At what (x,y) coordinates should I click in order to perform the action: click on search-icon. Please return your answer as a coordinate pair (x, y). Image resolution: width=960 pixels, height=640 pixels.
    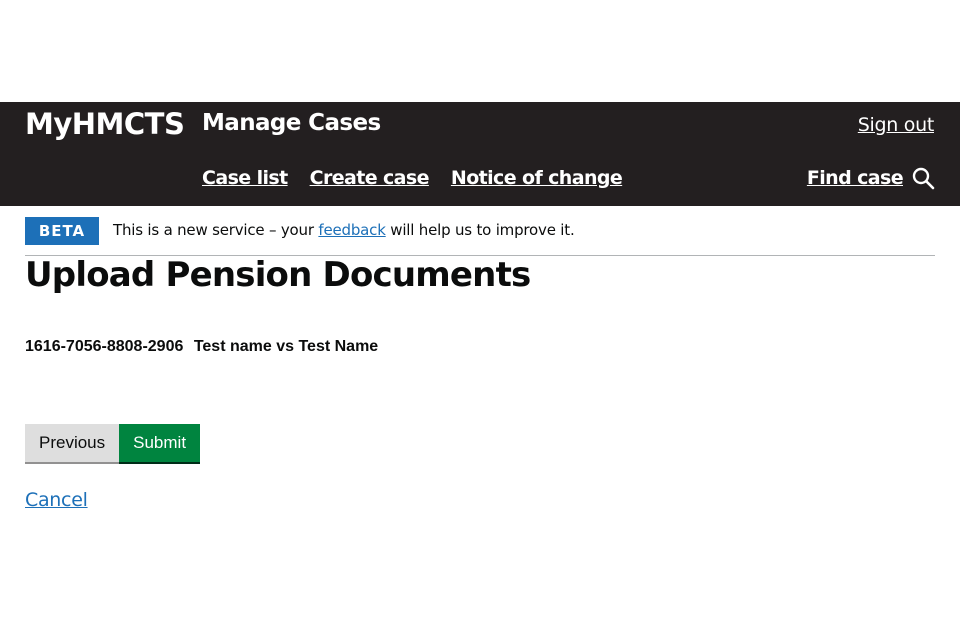
    Looking at the image, I should click on (923, 178).